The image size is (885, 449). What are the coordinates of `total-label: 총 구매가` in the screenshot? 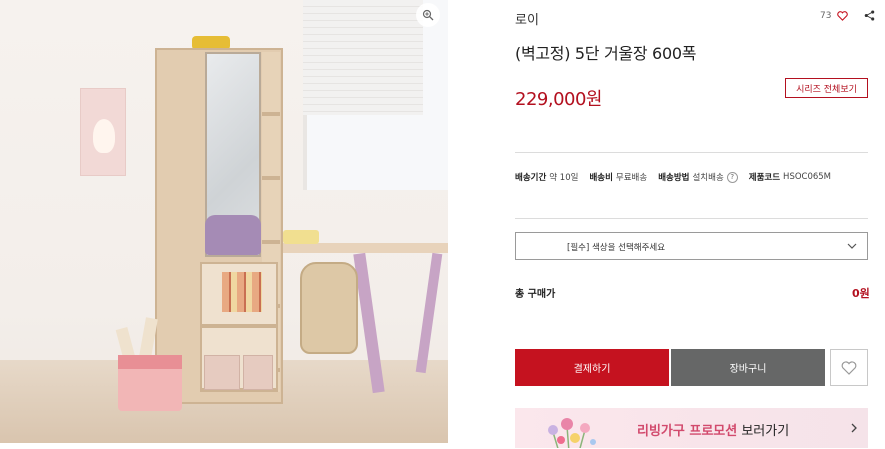 It's located at (535, 294).